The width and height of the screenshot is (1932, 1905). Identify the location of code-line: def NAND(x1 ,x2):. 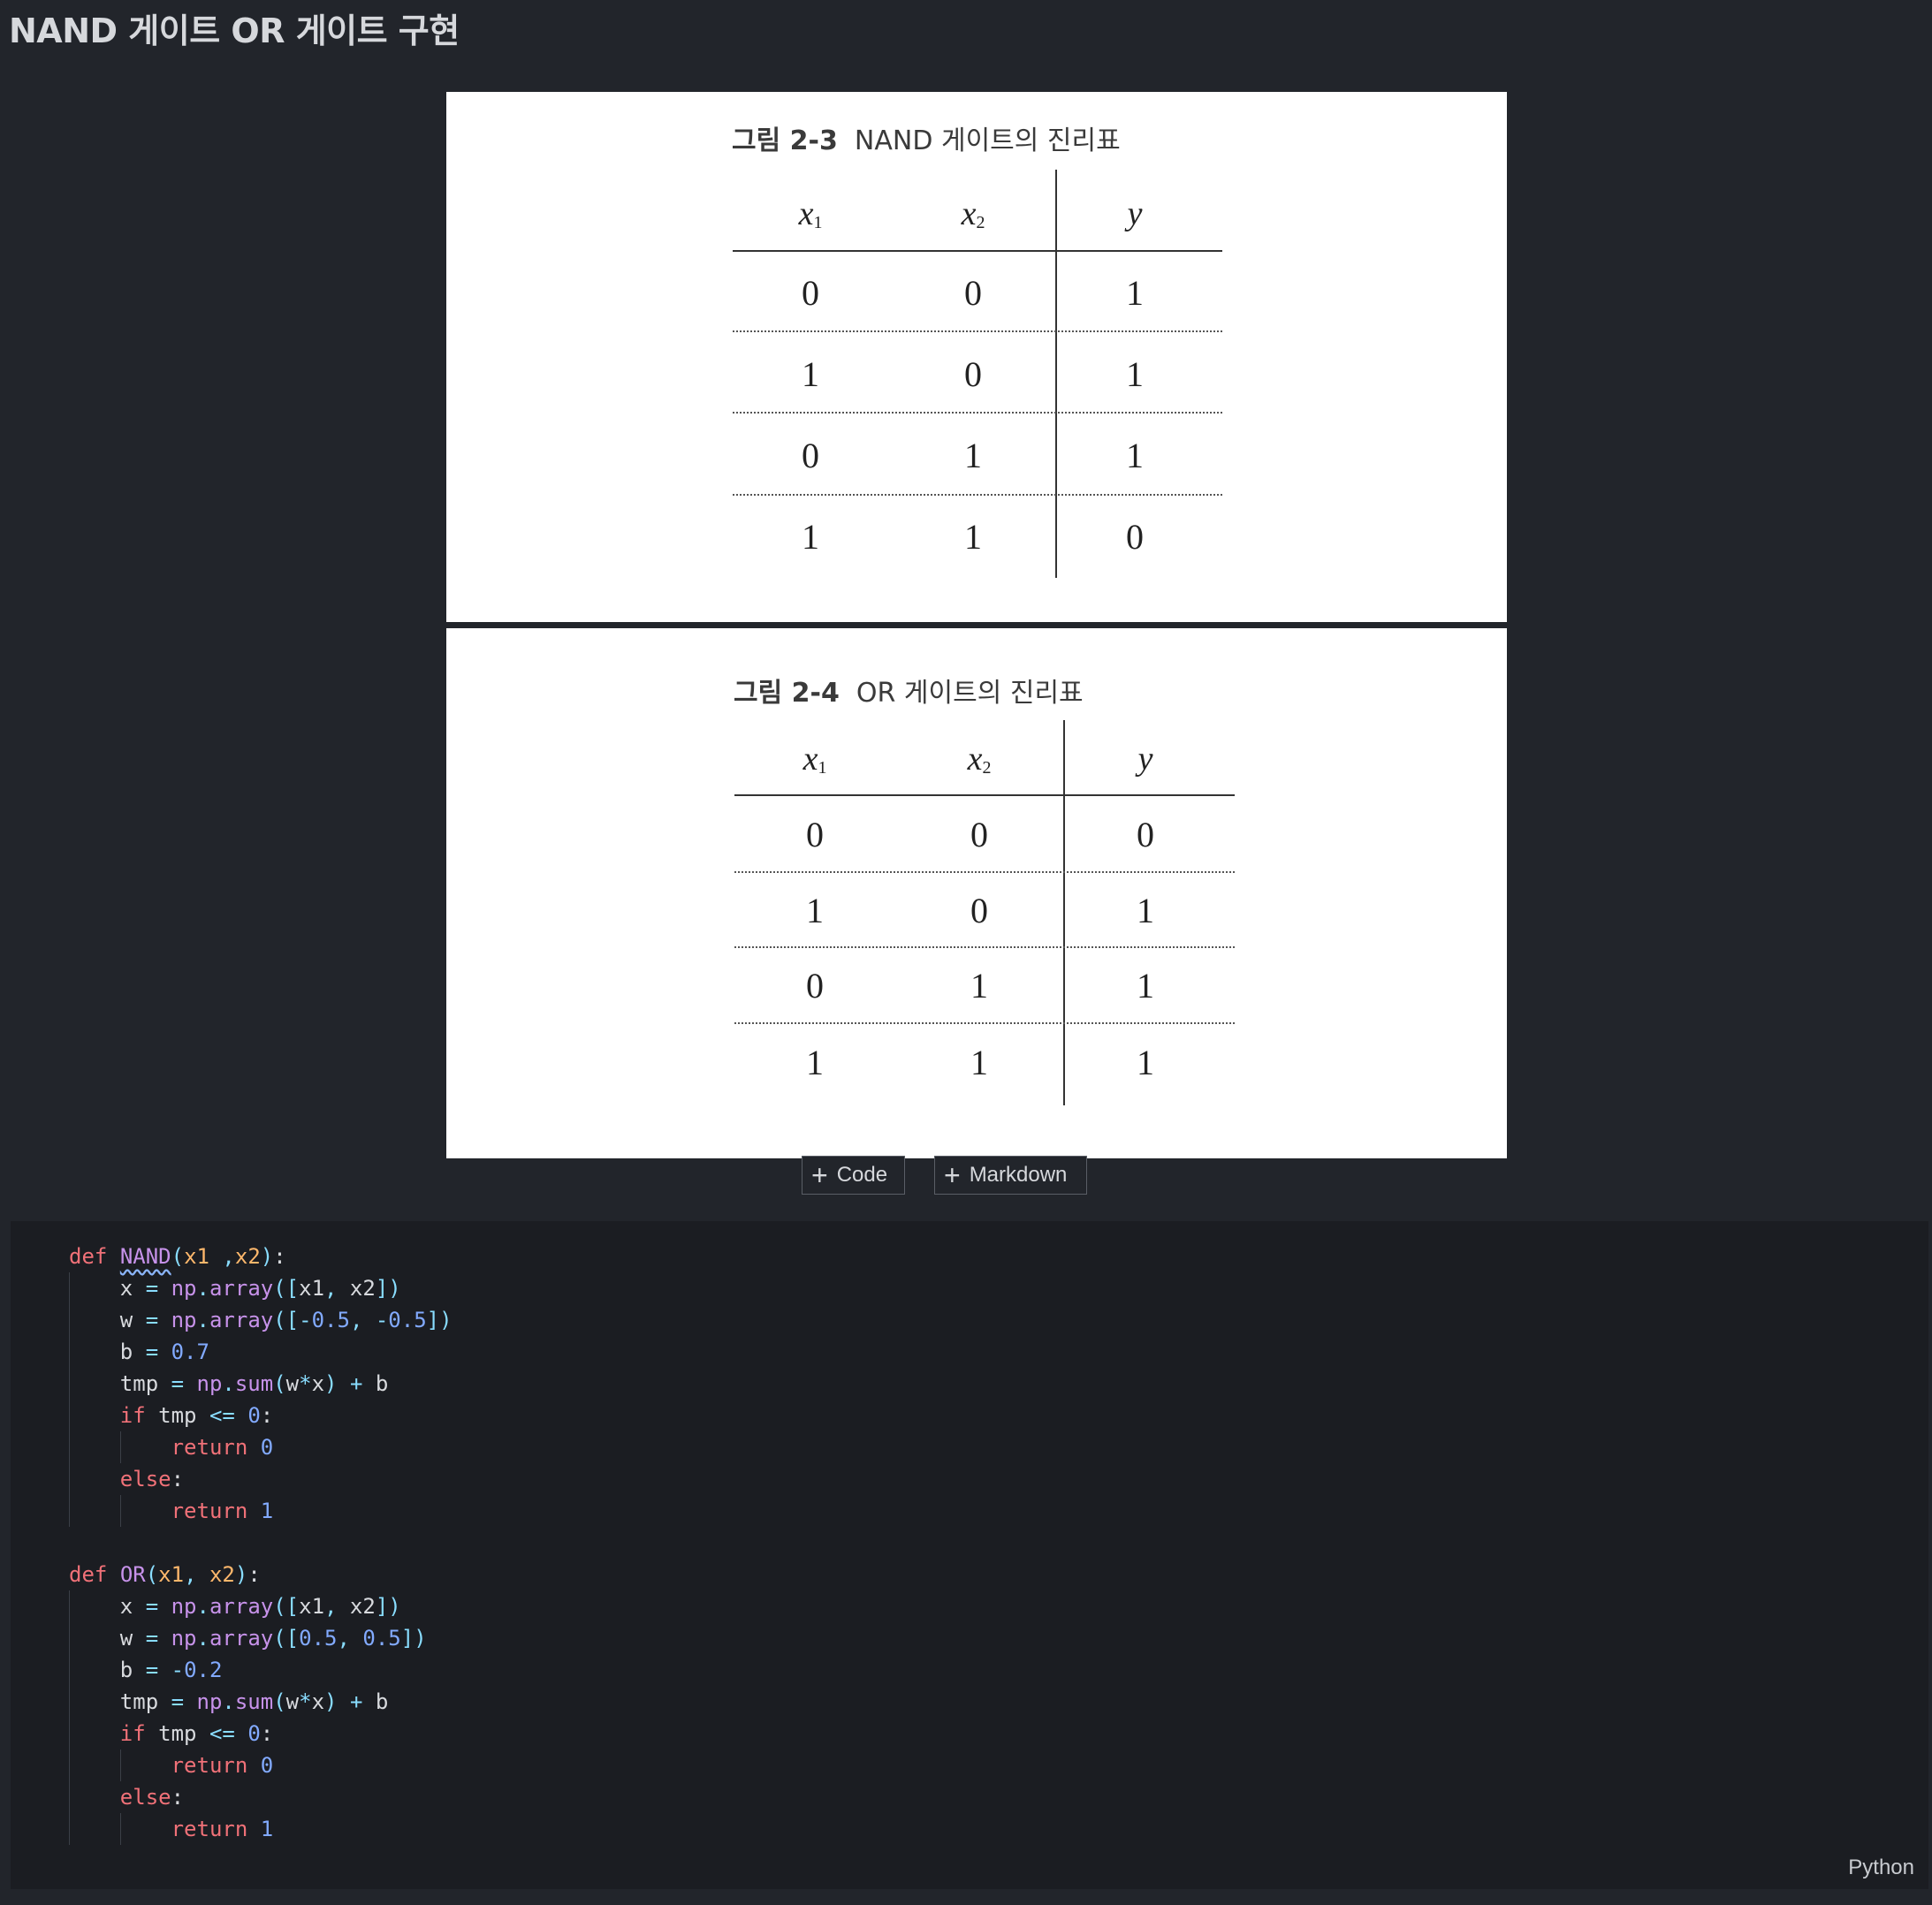
(261, 1256).